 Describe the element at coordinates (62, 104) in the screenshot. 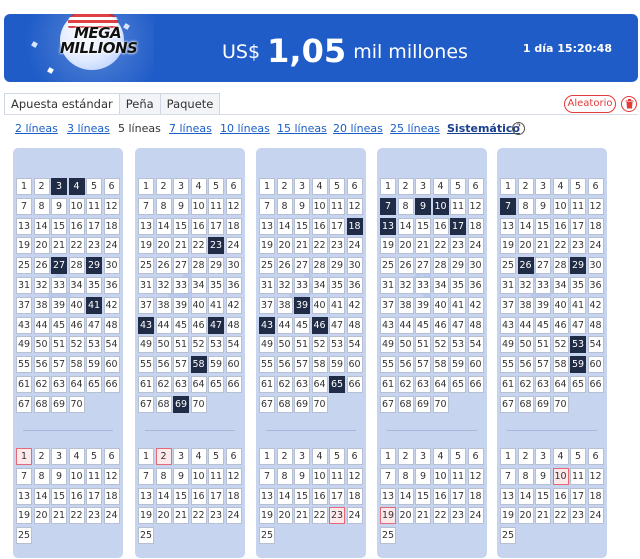

I see `tab-standard-bet: Apuesta estándar` at that location.